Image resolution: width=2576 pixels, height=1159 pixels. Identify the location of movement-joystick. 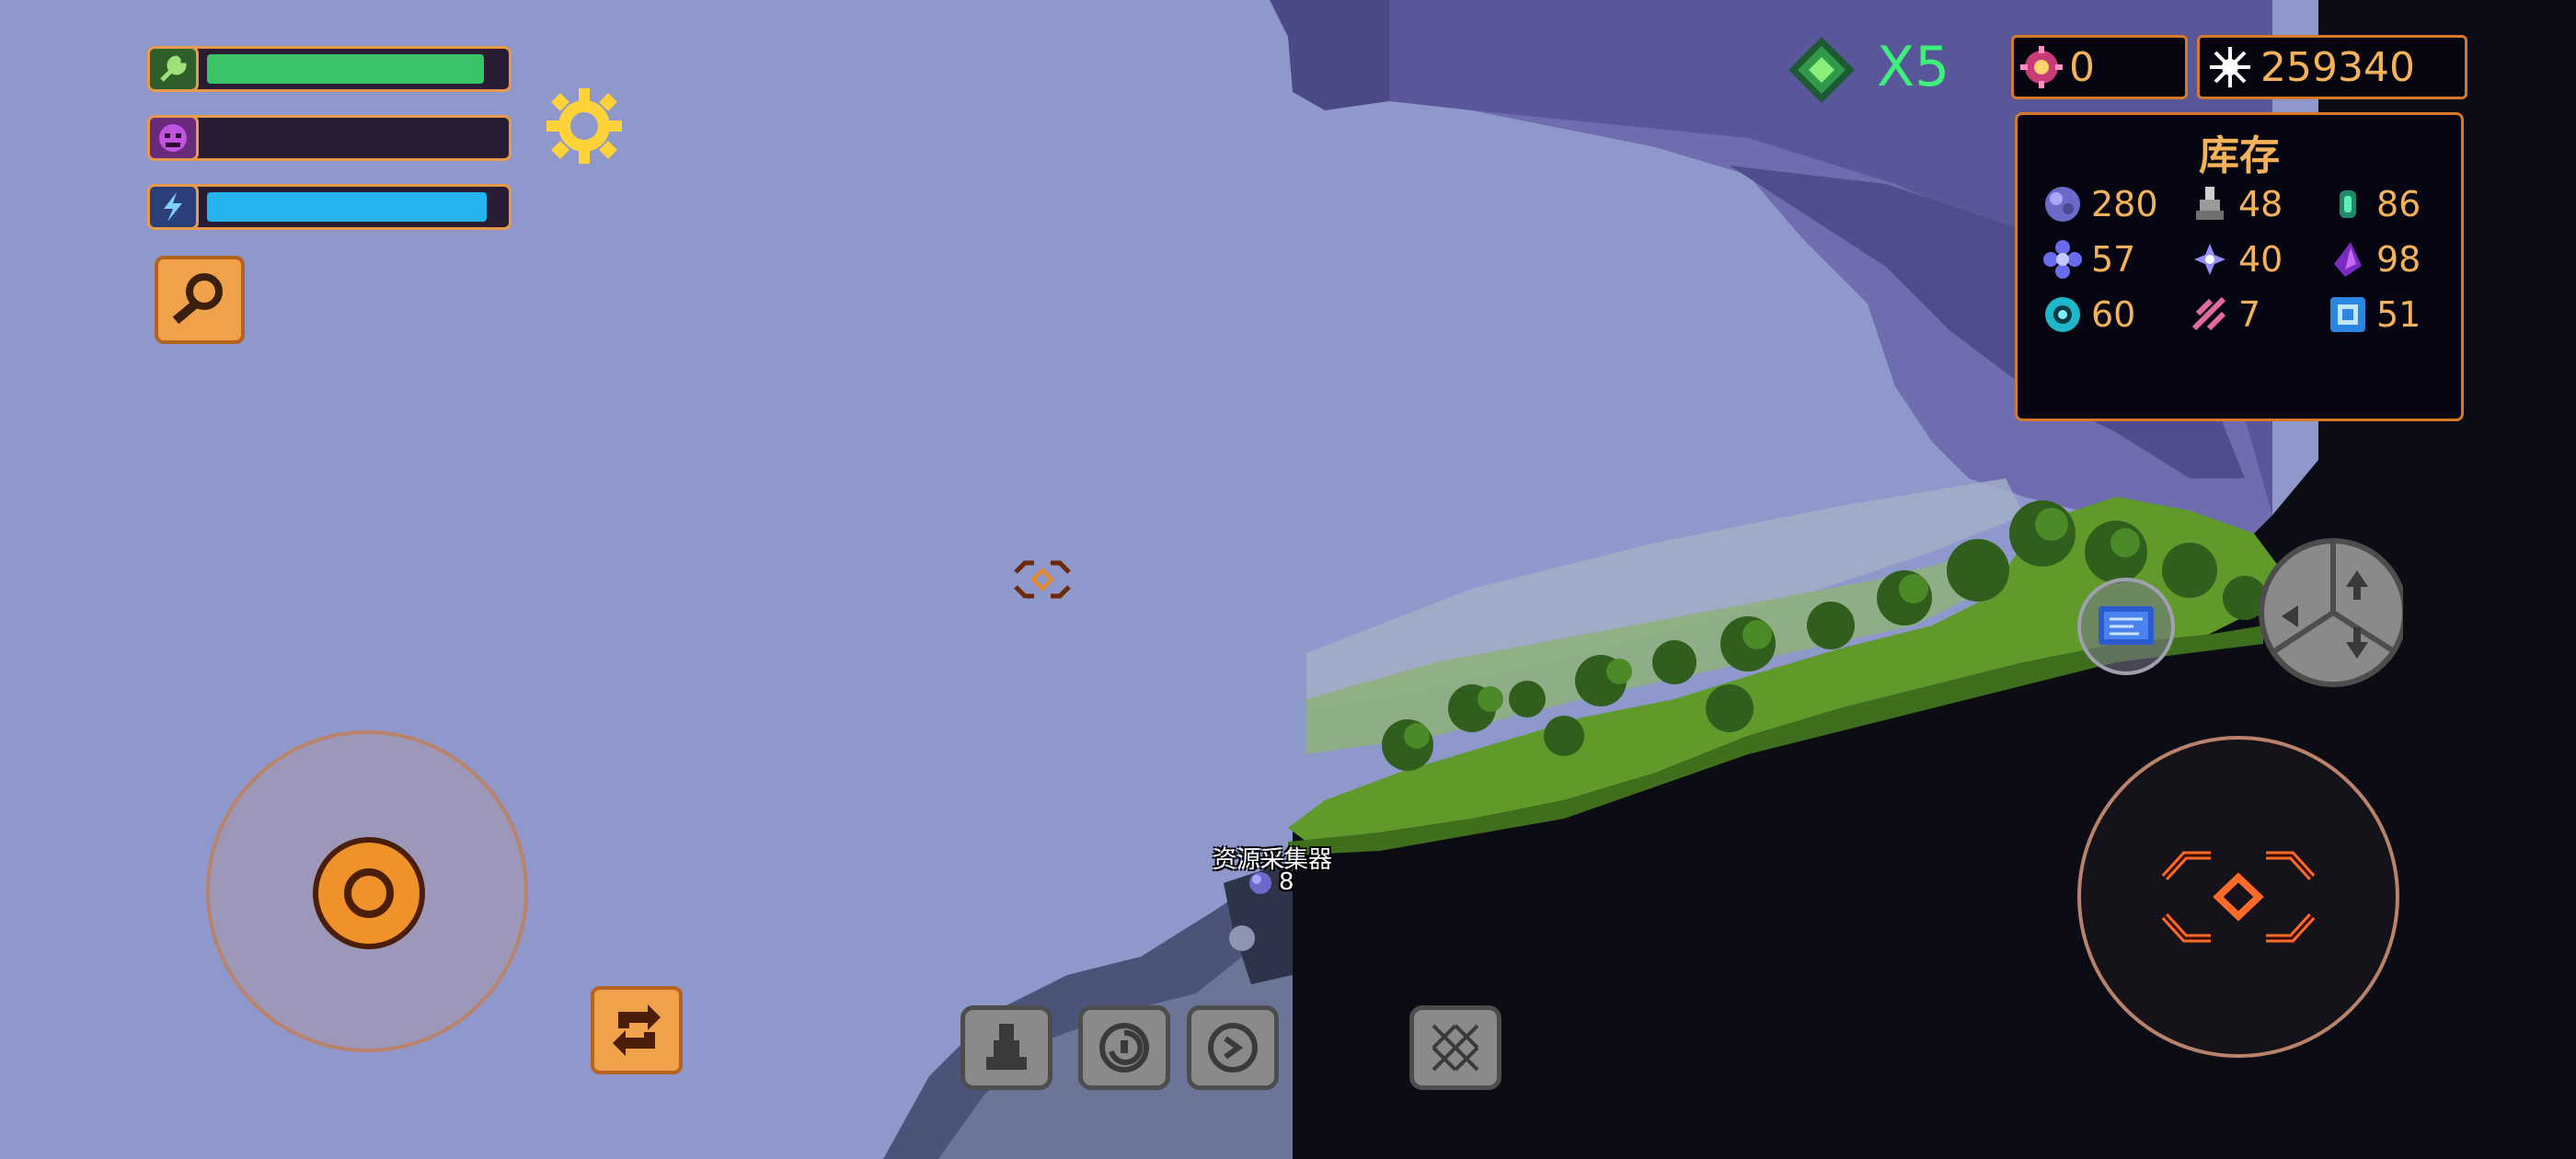
(367, 891).